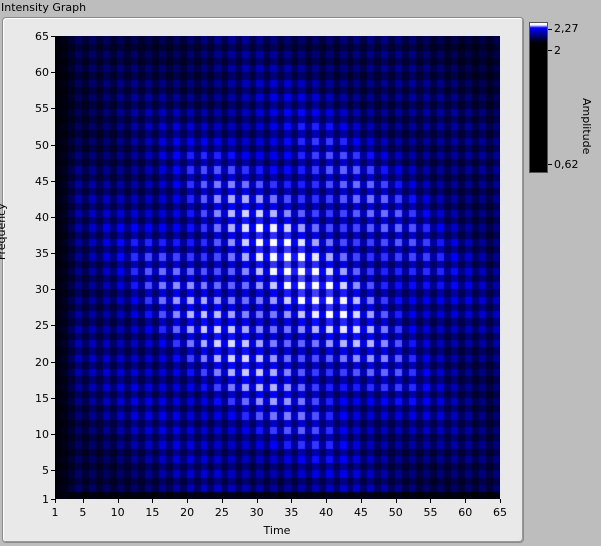 This screenshot has width=601, height=546. Describe the element at coordinates (221, 512) in the screenshot. I see `x-tick-label: 25` at that location.